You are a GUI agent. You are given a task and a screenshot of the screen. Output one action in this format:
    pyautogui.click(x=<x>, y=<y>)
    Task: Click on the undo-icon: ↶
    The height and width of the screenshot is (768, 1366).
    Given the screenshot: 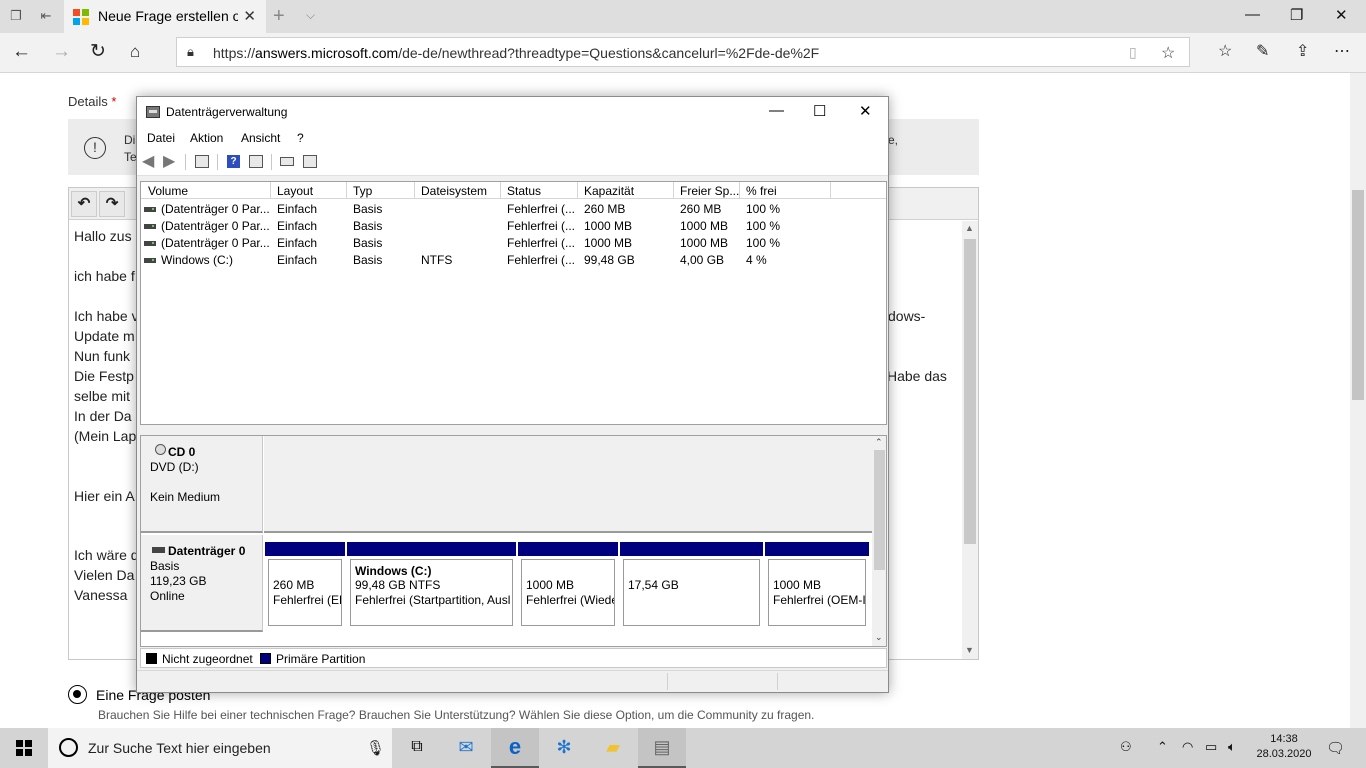 What is the action you would take?
    pyautogui.click(x=84, y=204)
    